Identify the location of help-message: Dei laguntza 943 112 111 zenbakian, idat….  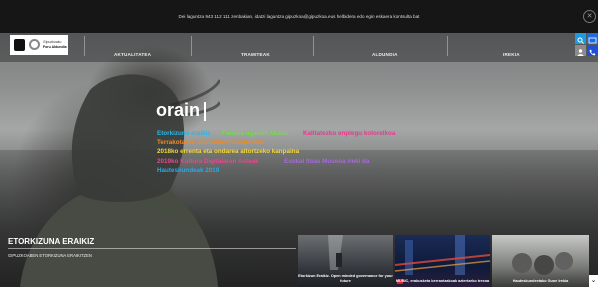
(299, 16).